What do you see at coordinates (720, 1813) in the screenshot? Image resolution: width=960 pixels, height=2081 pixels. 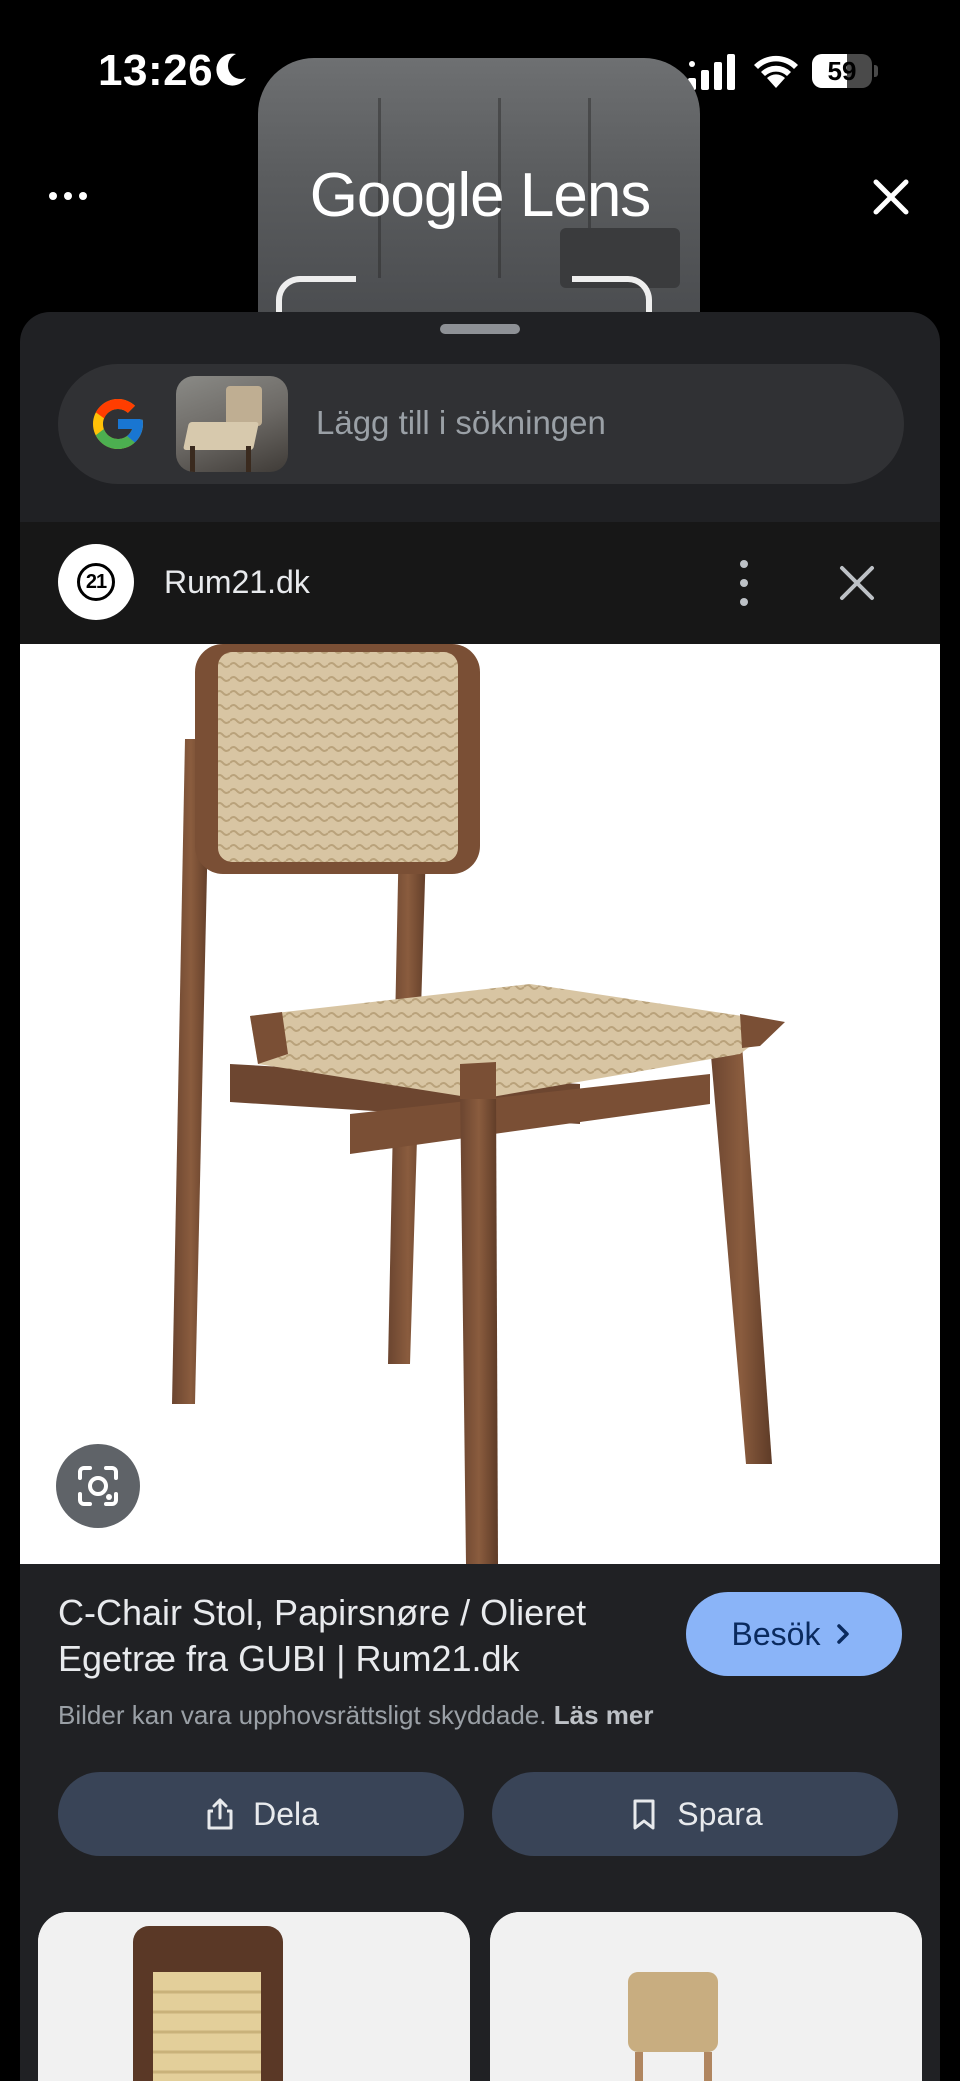 I see `save-label: Spara` at bounding box center [720, 1813].